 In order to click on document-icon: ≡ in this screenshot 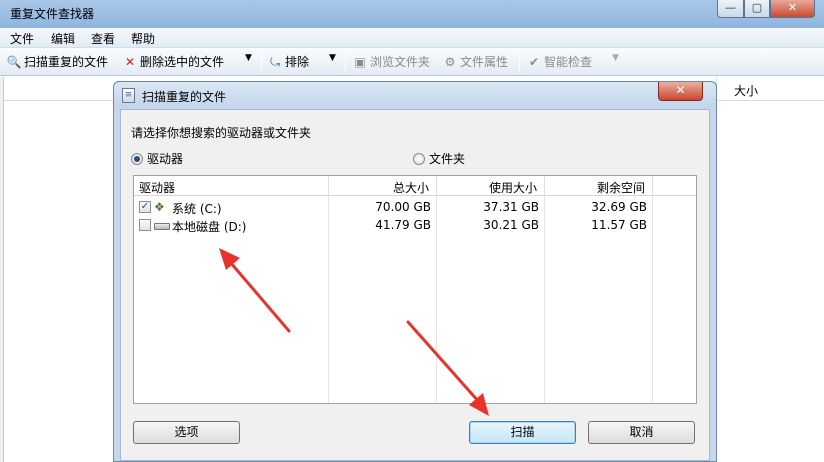, I will do `click(128, 95)`.